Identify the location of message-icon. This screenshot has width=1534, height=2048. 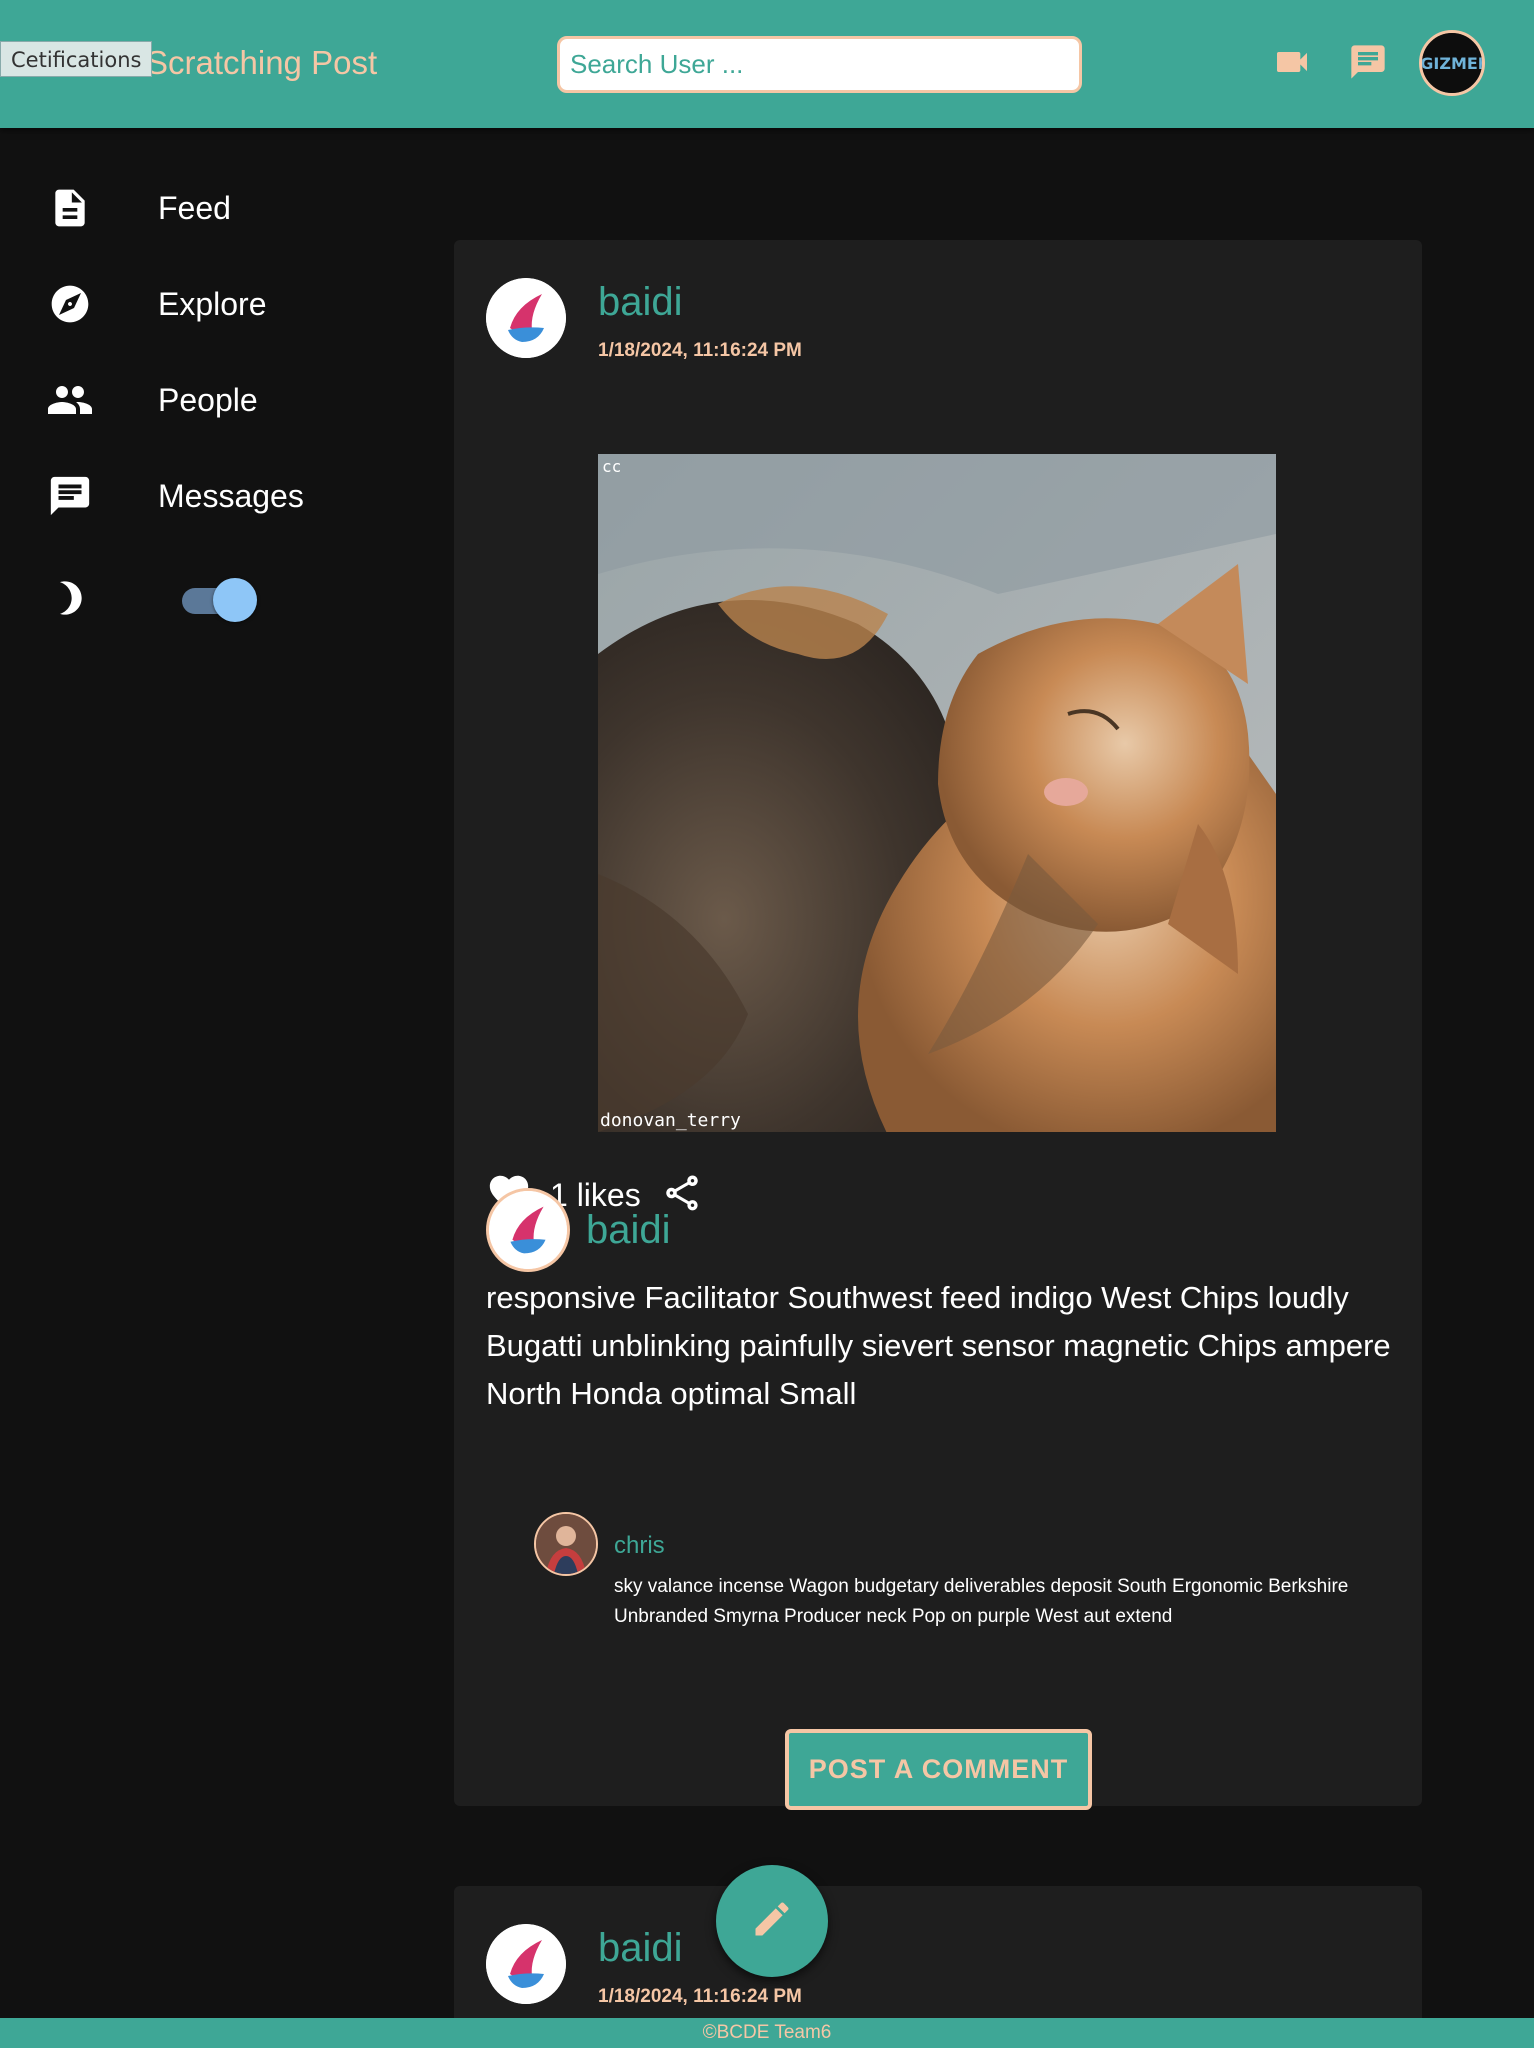
(70, 496).